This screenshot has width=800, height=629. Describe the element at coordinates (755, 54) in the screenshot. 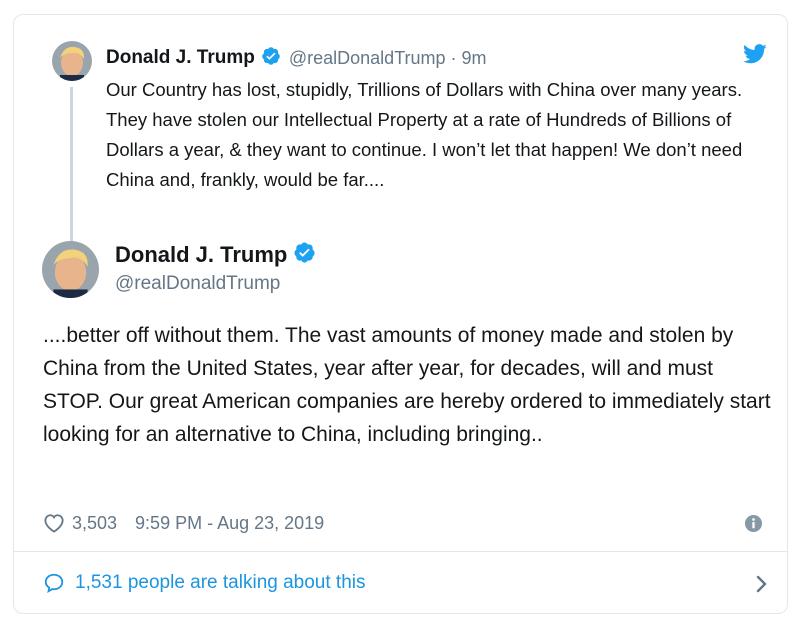

I see `twitter-bird-icon` at that location.